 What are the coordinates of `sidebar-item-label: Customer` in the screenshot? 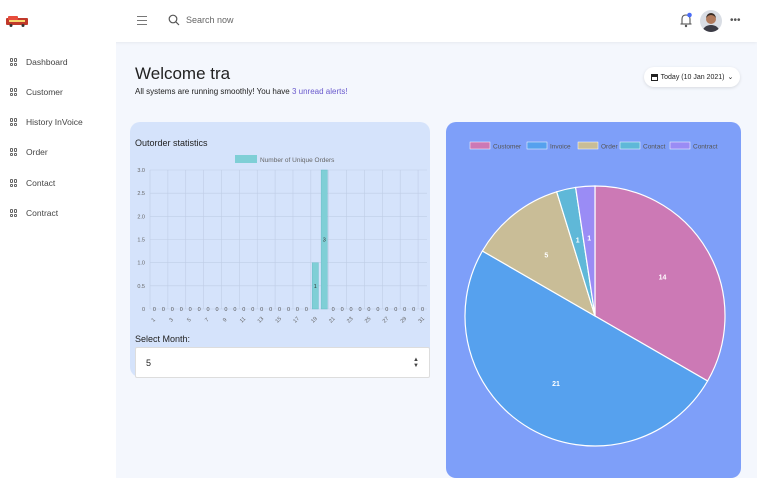 It's located at (44, 92).